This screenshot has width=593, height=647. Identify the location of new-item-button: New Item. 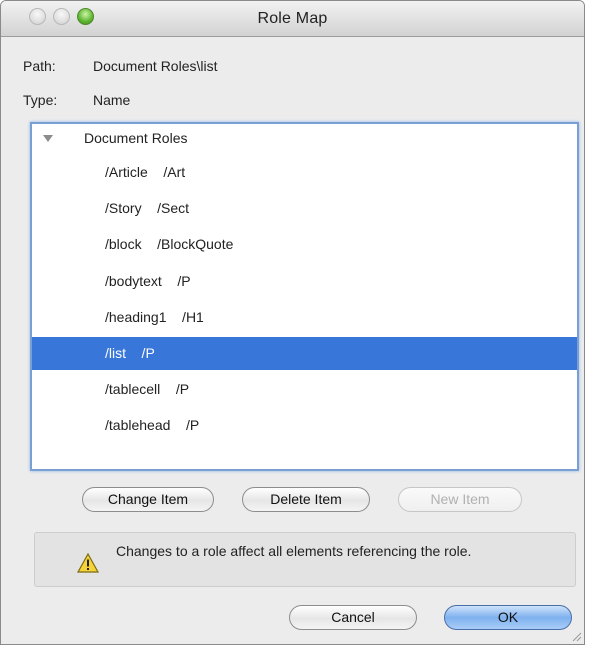
(460, 499).